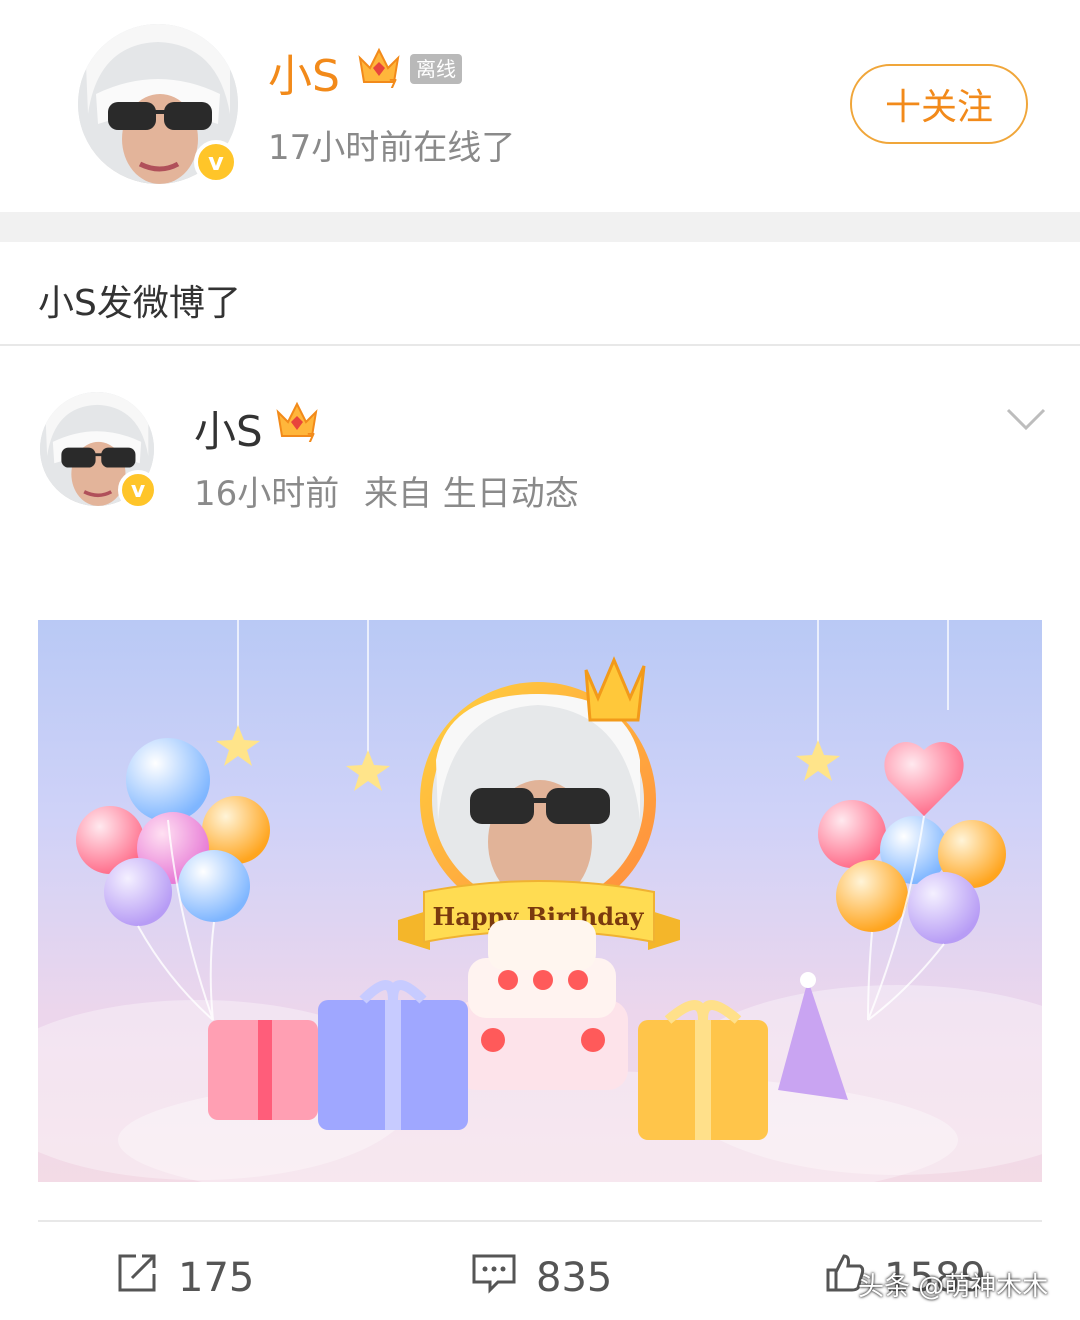 This screenshot has height=1320, width=1080. What do you see at coordinates (1026, 420) in the screenshot?
I see `chevron-down-icon` at bounding box center [1026, 420].